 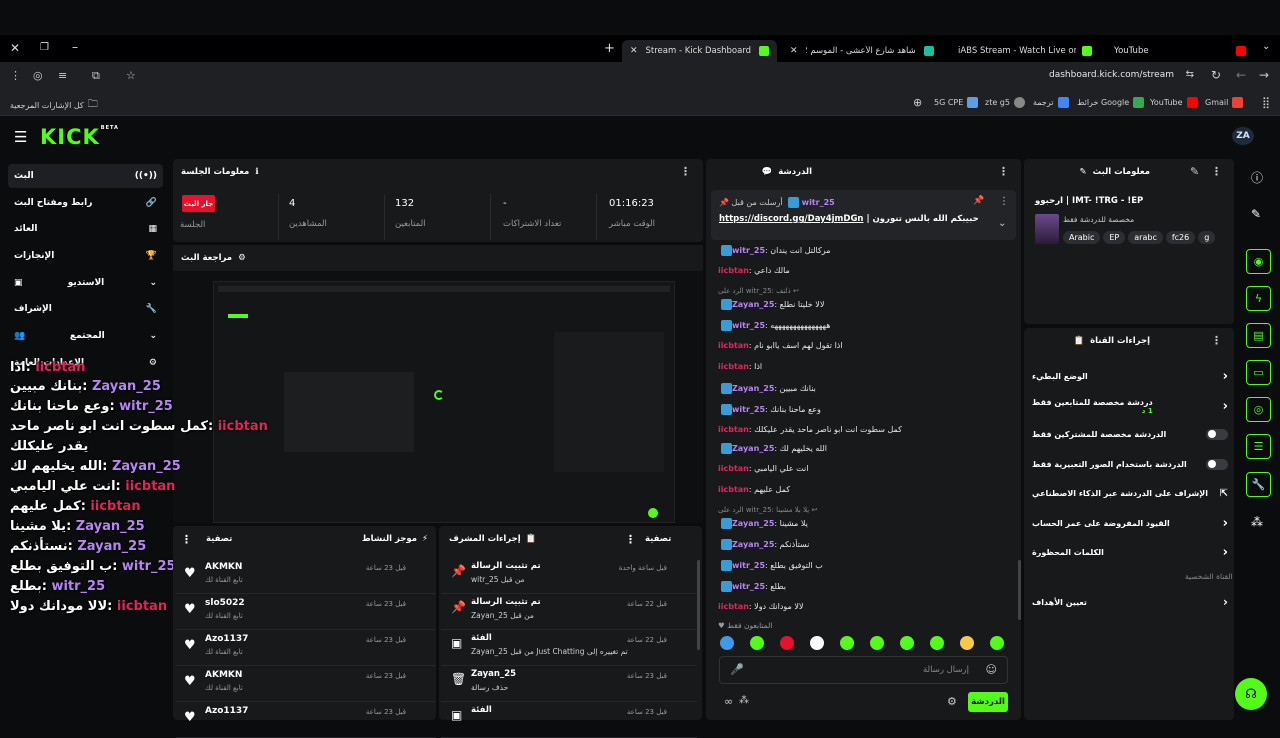 I want to click on chat-message: Zayan_25: بنانك مبيين, so click(x=863, y=388).